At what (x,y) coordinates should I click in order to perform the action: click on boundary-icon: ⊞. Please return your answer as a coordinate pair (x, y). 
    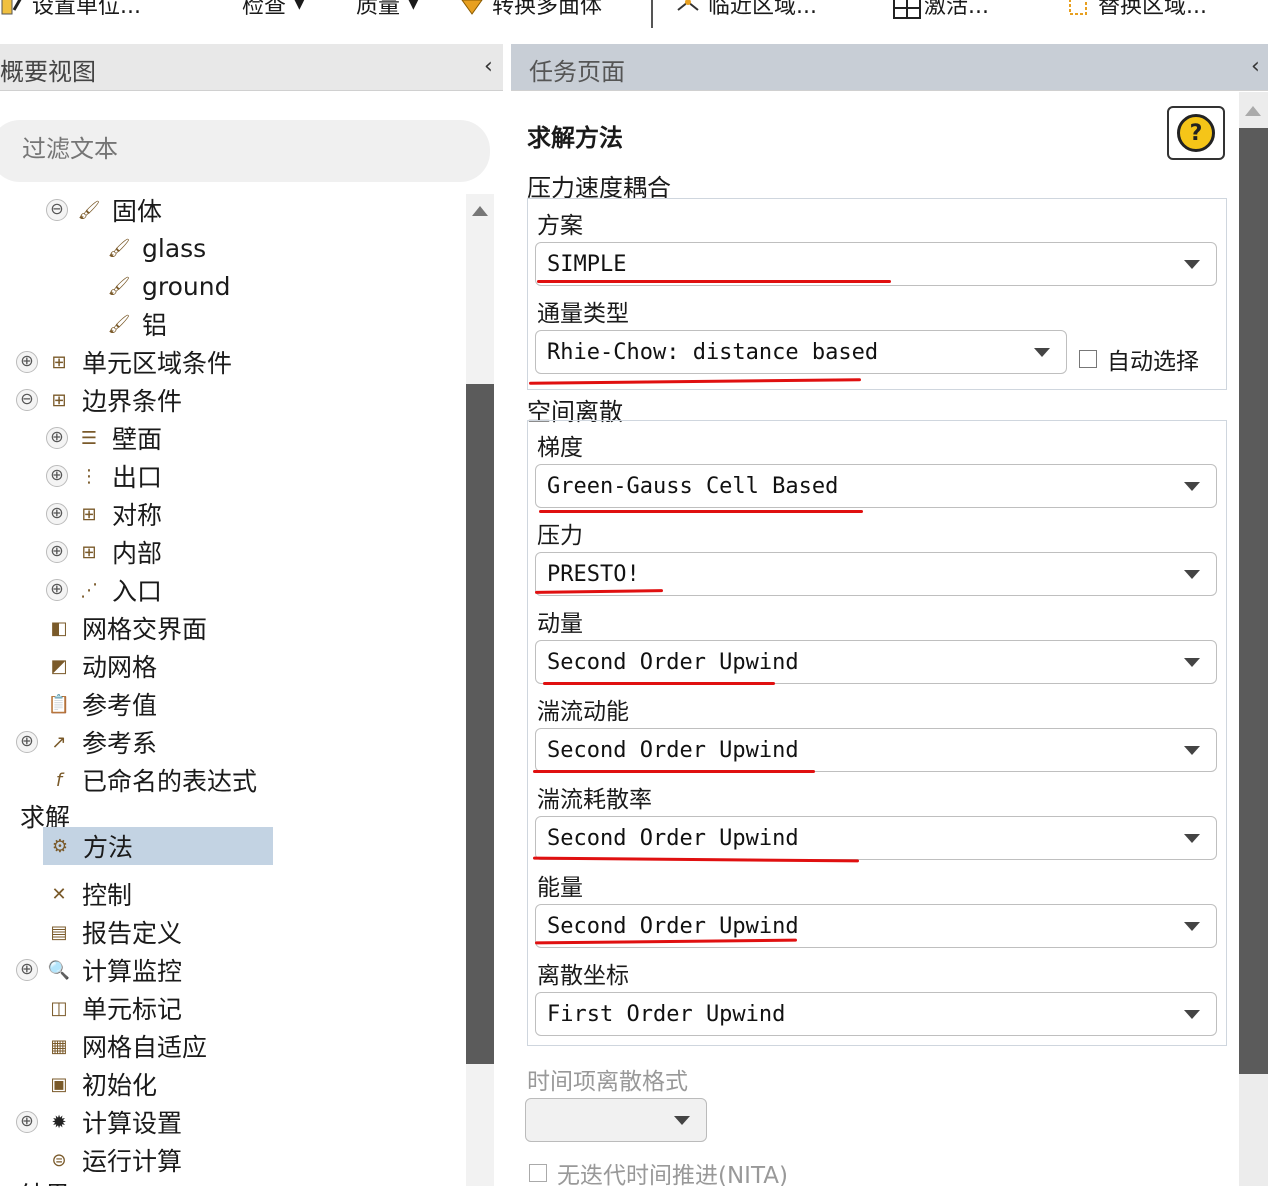
    Looking at the image, I should click on (59, 400).